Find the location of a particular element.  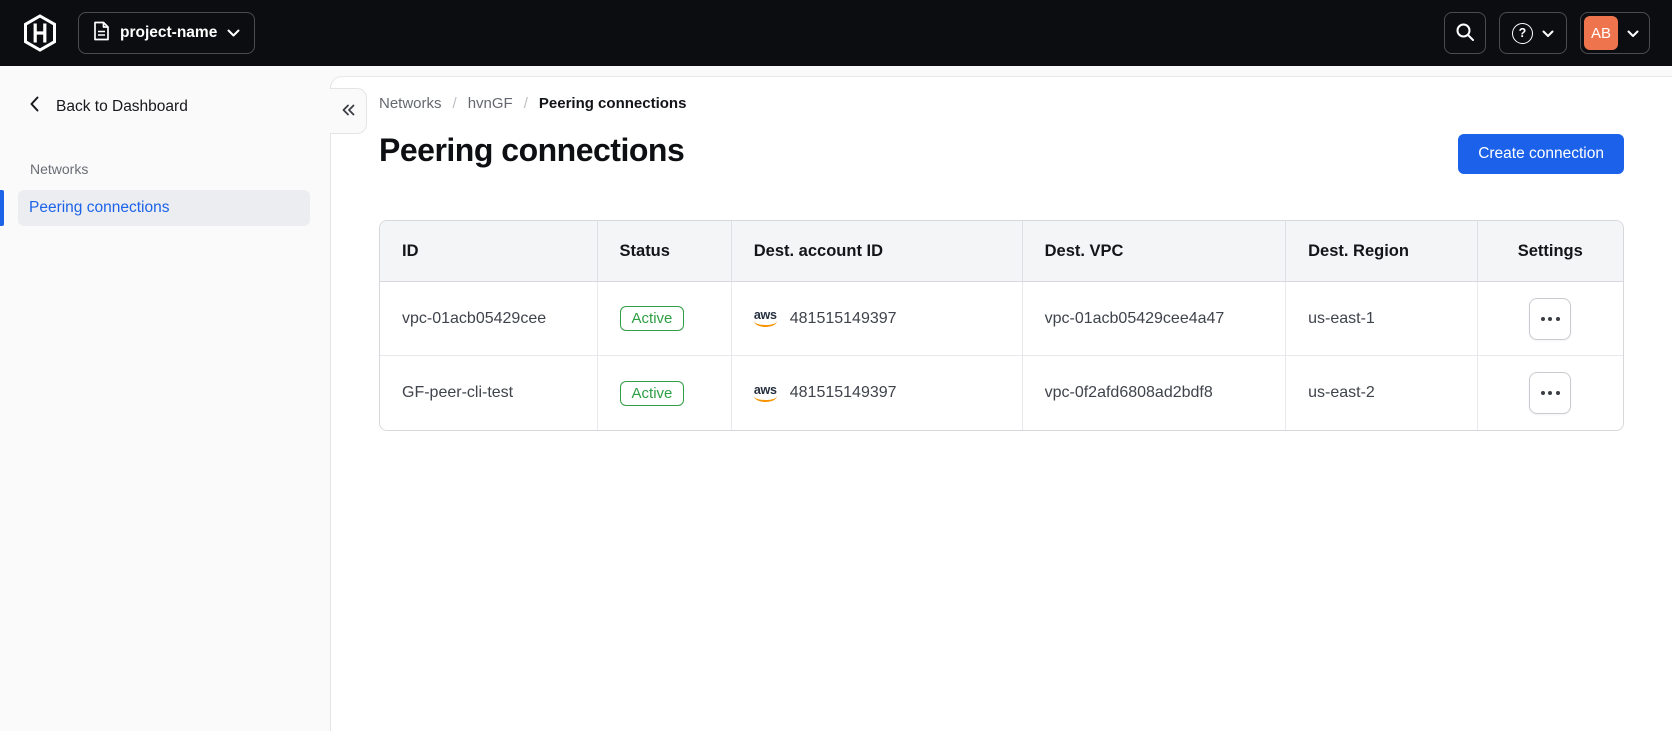

table-row: GF-peer-cli-test Active aws 481515149397 is located at coordinates (1001, 393).